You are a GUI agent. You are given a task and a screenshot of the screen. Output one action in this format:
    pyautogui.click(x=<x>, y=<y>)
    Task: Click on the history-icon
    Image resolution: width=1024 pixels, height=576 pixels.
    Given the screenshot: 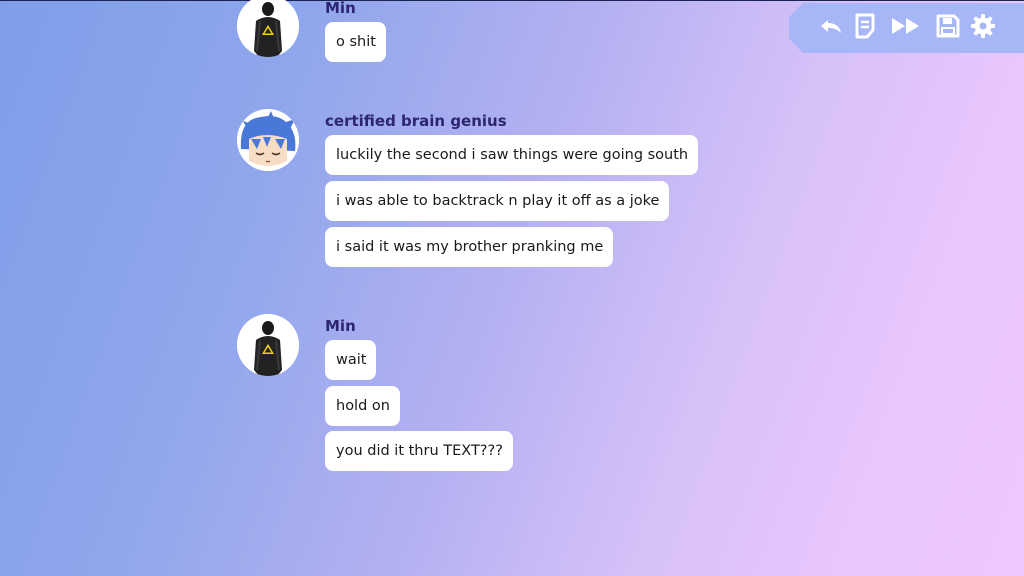 What is the action you would take?
    pyautogui.click(x=865, y=26)
    